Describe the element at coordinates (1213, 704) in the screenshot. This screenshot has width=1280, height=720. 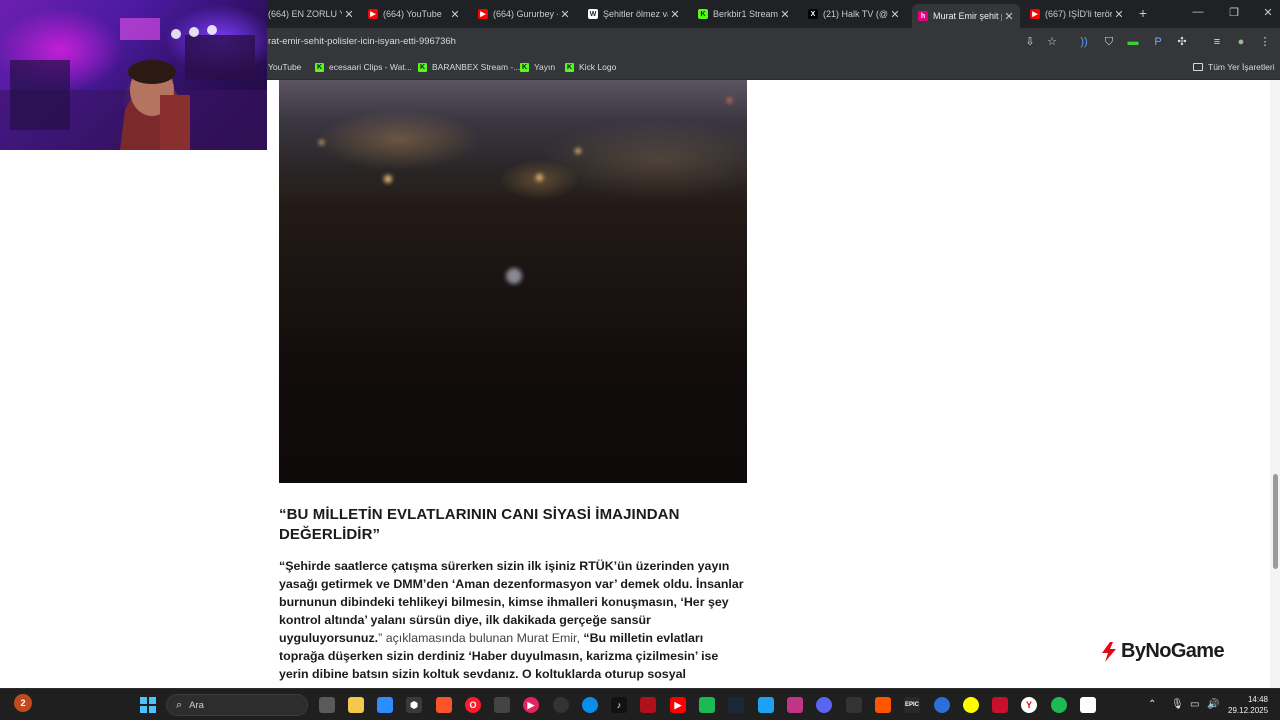
I see `volume-icon: 🔊` at that location.